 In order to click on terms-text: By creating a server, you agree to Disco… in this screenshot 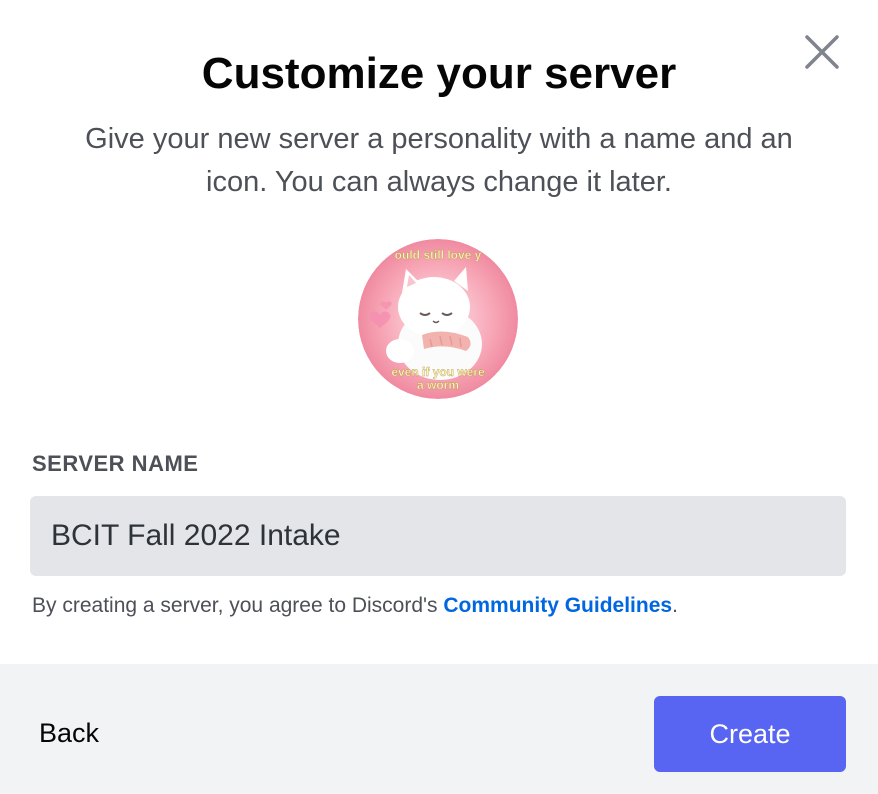, I will do `click(355, 606)`.